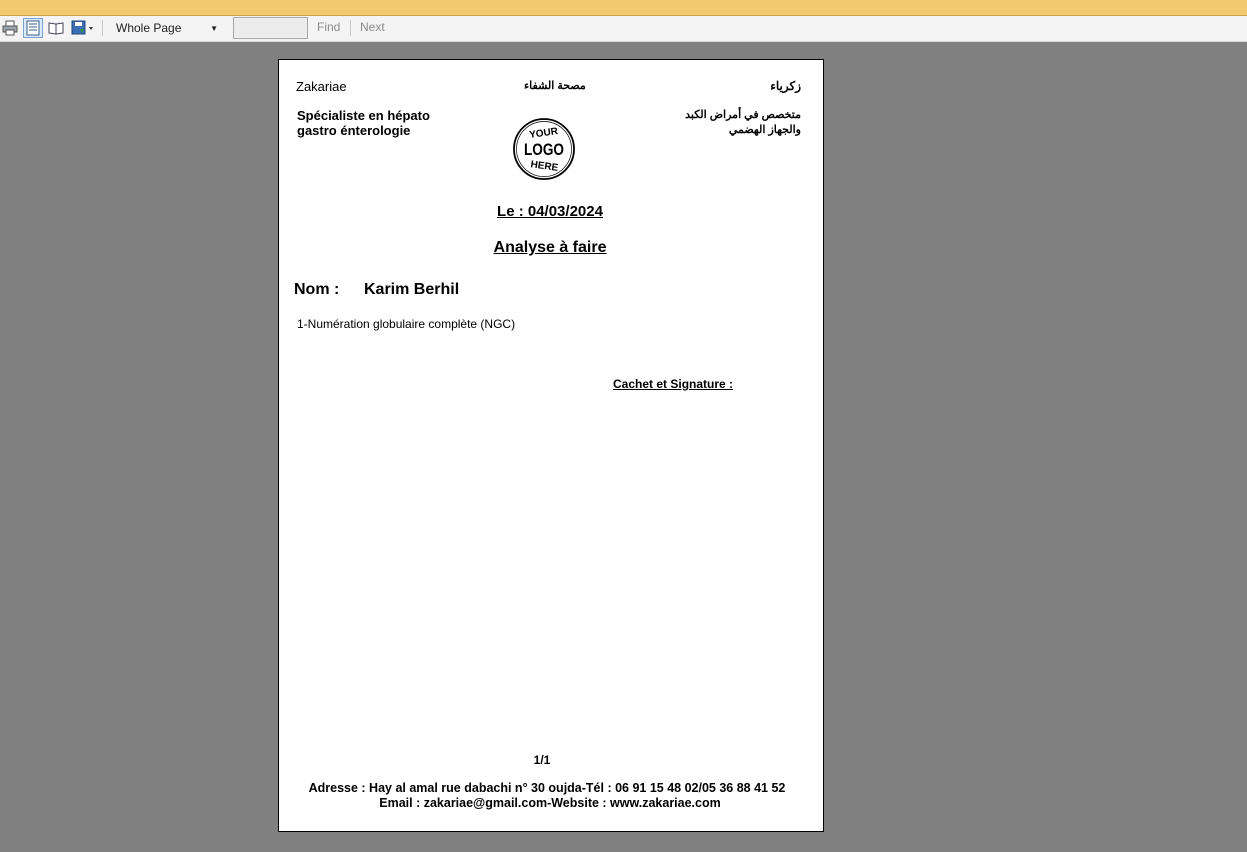 The width and height of the screenshot is (1247, 852). What do you see at coordinates (550, 211) in the screenshot?
I see `date-line: Le : 04/03/2024` at bounding box center [550, 211].